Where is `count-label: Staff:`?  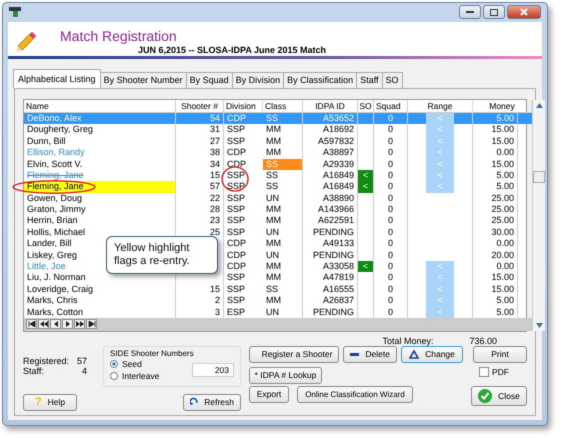 count-label: Staff: is located at coordinates (33, 371).